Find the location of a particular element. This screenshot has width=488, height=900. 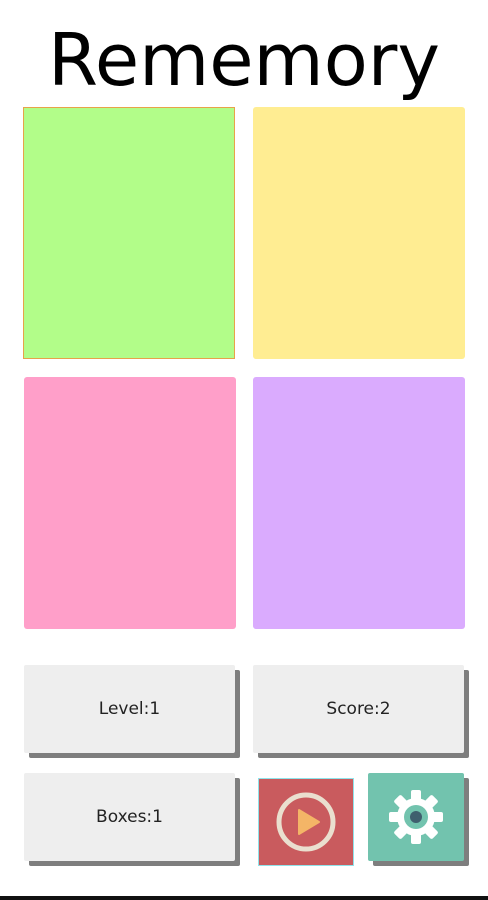

app-title: Rememory is located at coordinates (244, 60).